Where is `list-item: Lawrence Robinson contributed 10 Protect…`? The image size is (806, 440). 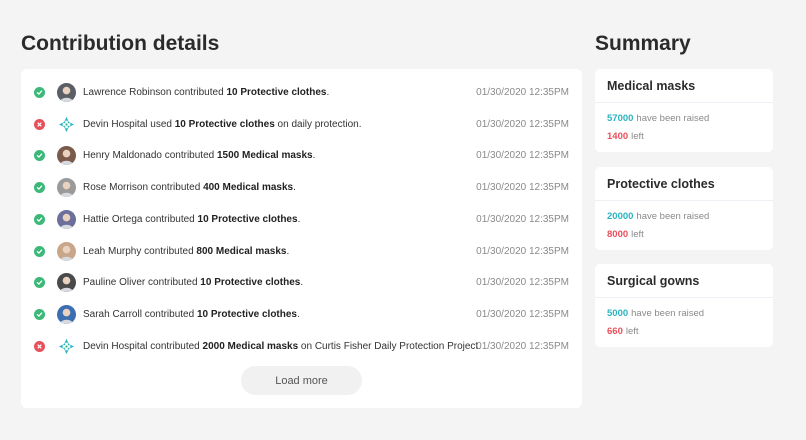 list-item: Lawrence Robinson contributed 10 Protect… is located at coordinates (301, 92).